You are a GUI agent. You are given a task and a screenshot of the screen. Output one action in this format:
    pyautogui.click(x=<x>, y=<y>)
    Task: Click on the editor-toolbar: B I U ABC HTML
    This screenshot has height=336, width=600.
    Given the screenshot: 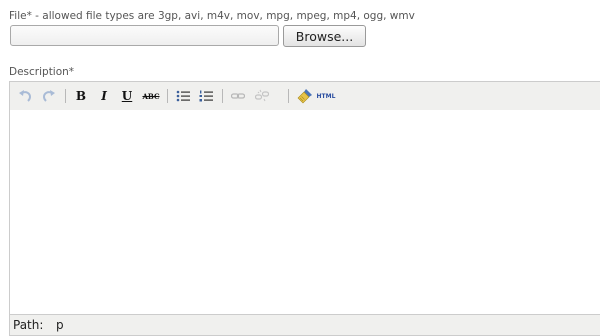 What is the action you would take?
    pyautogui.click(x=305, y=96)
    